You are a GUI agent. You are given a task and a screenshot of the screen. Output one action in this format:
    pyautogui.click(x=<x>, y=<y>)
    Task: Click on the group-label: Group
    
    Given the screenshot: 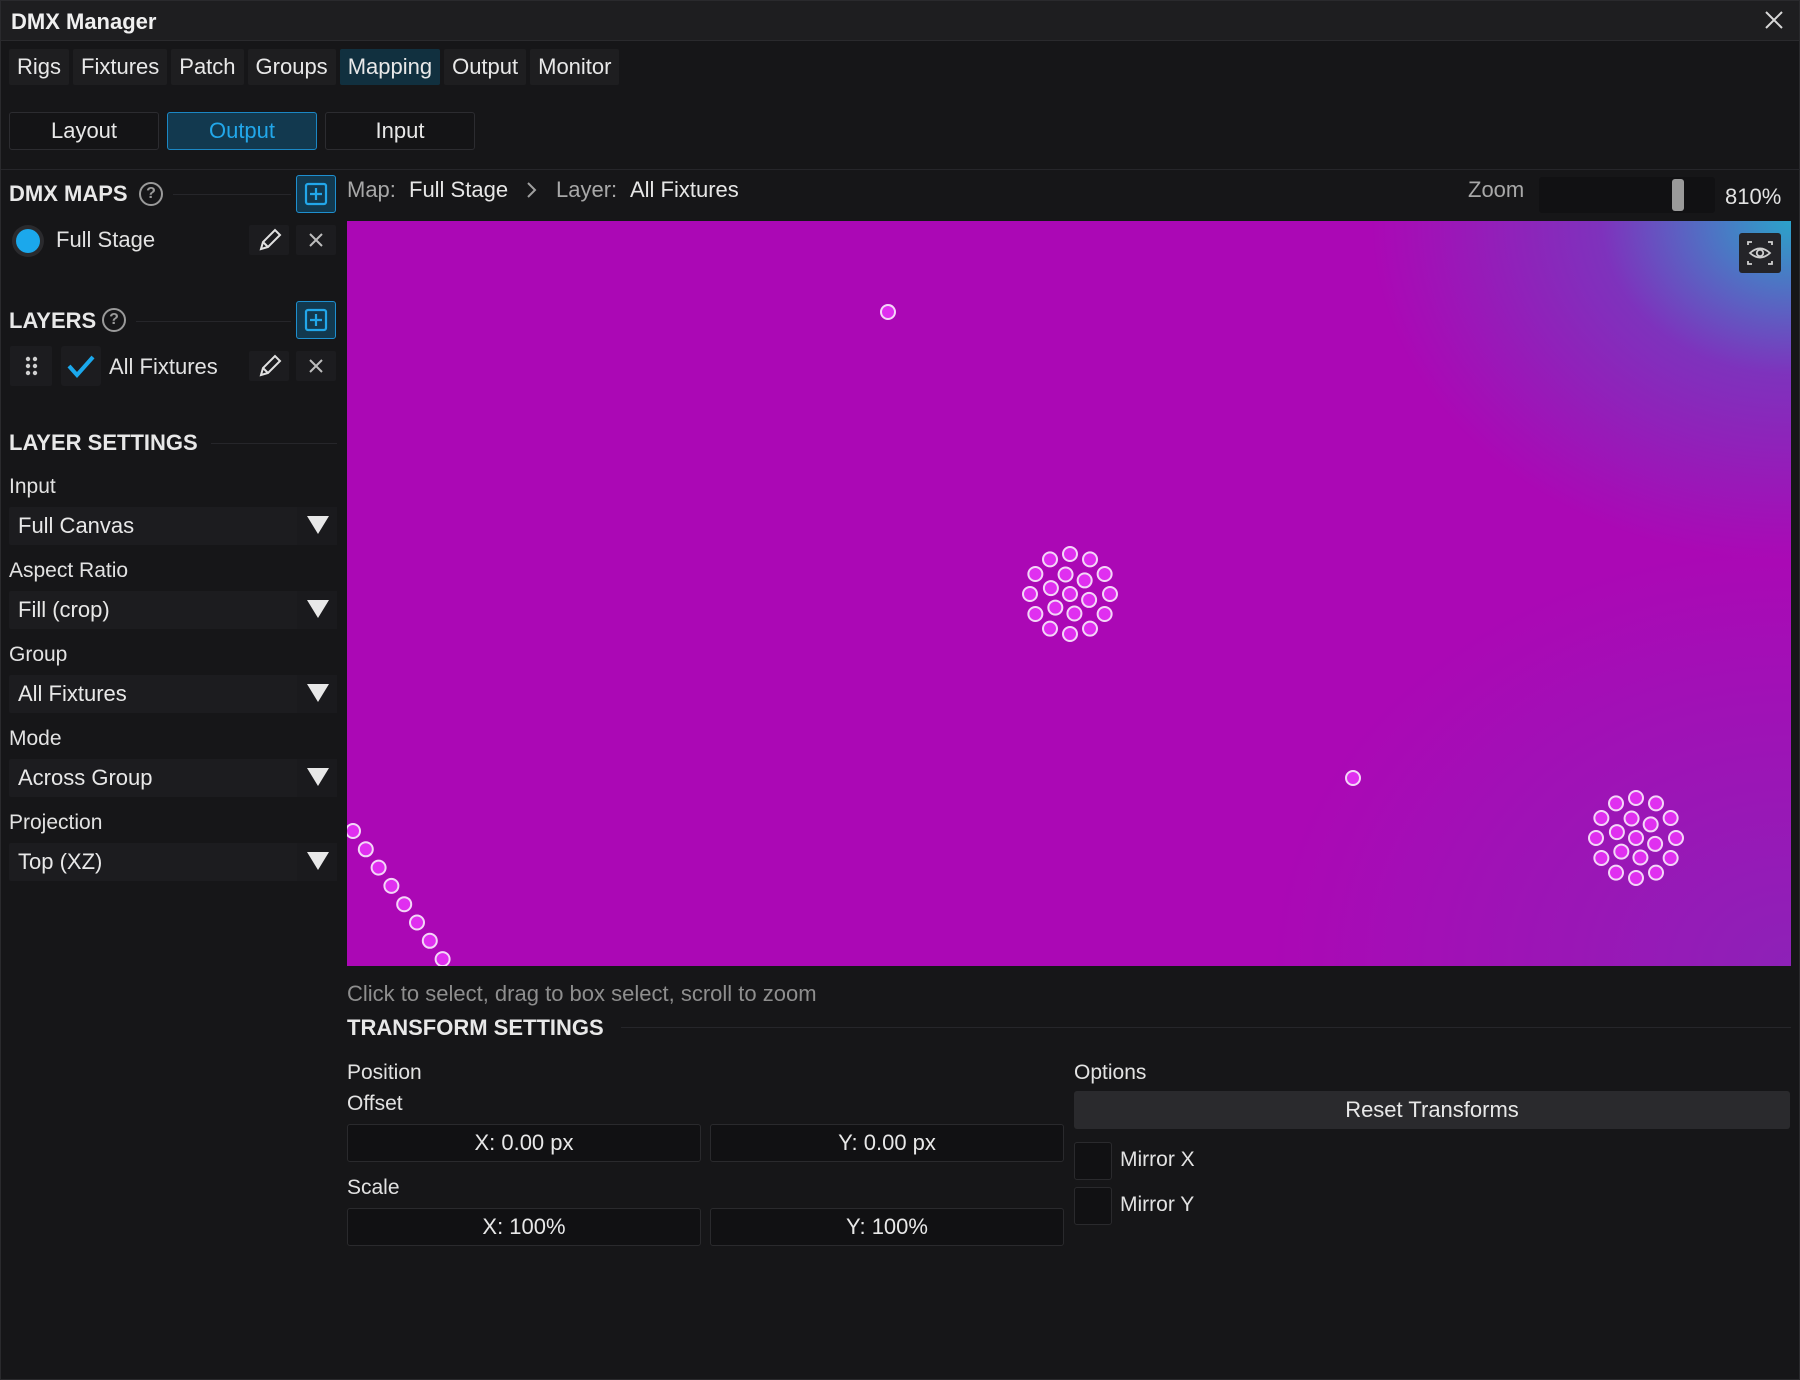 What is the action you would take?
    pyautogui.click(x=38, y=654)
    